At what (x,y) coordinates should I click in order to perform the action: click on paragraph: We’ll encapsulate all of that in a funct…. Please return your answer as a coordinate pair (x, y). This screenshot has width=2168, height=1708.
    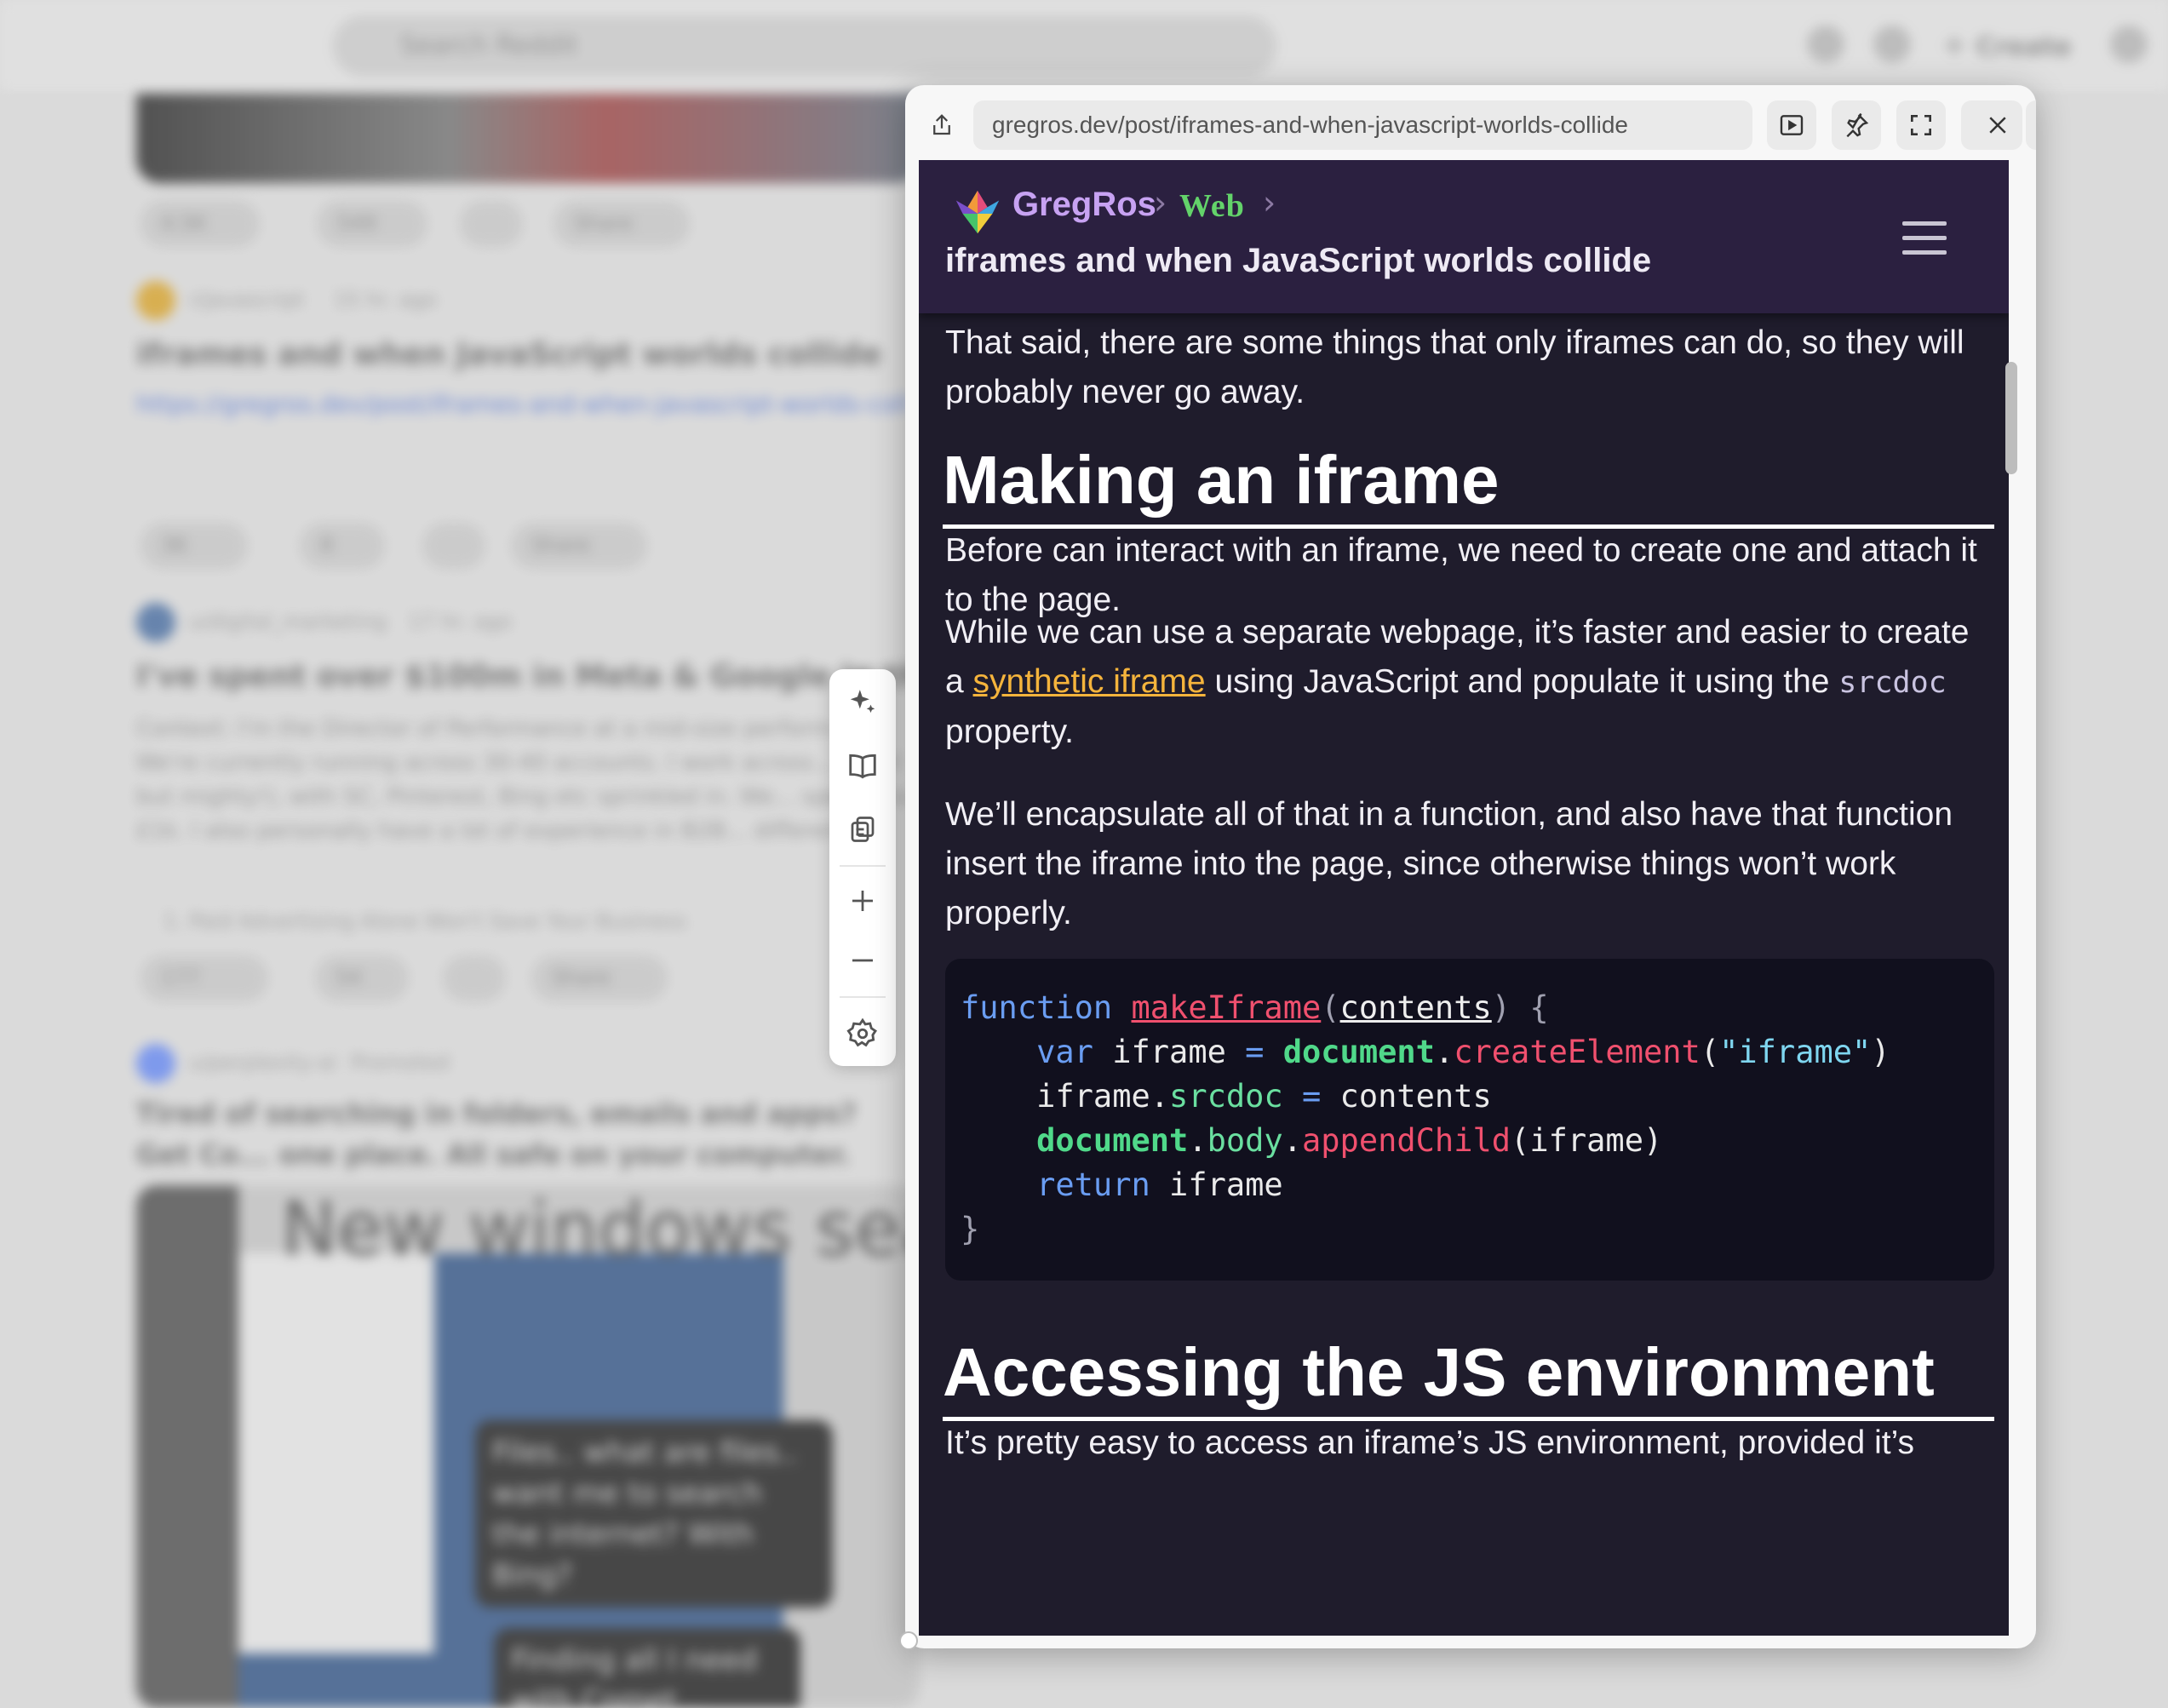
    Looking at the image, I should click on (1449, 864).